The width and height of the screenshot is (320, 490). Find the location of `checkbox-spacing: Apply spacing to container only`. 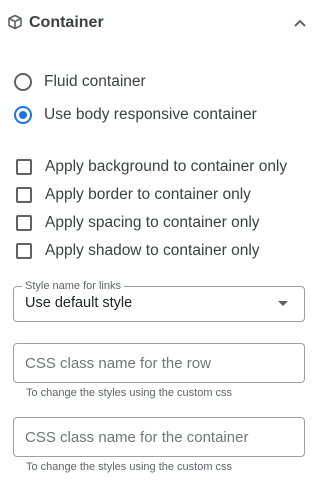

checkbox-spacing: Apply spacing to container only is located at coordinates (138, 223).